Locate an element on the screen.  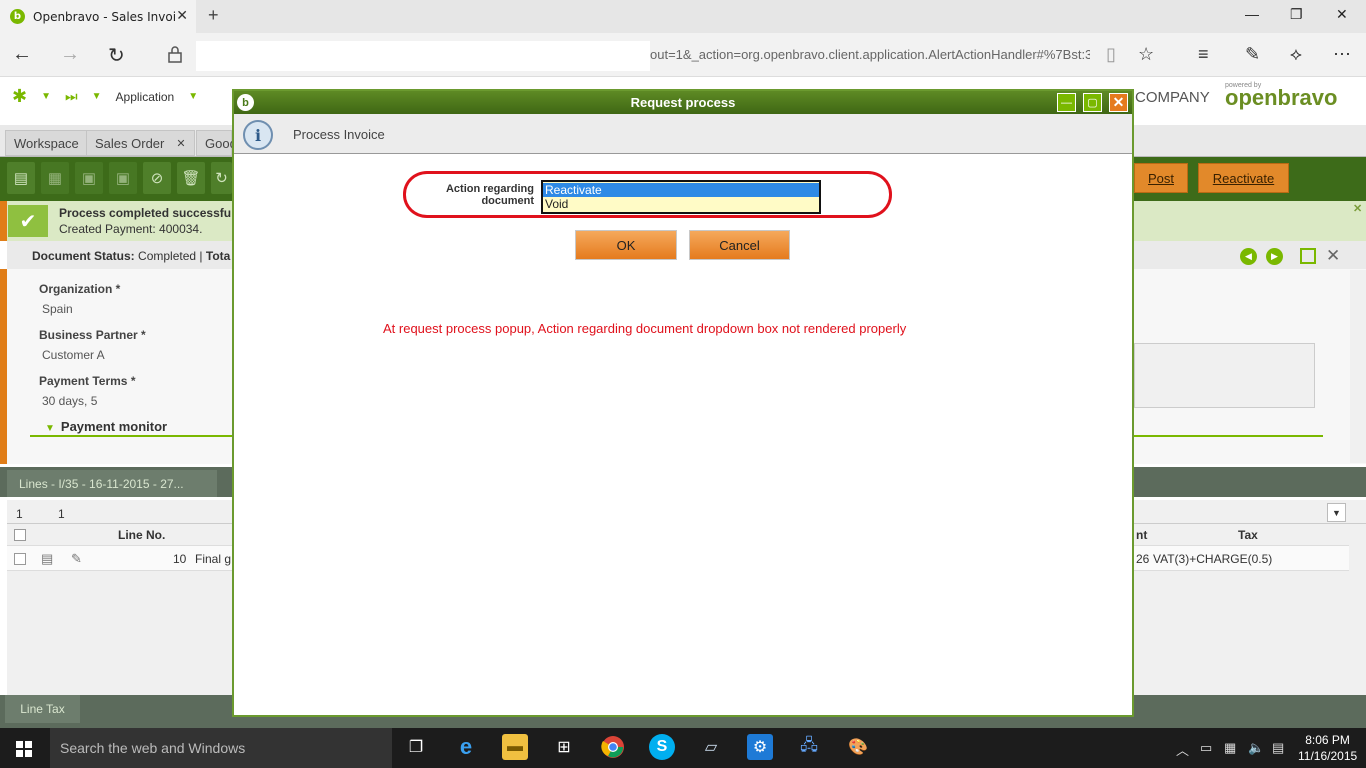
maximize-window-icon: ❐ is located at coordinates (1296, 14).